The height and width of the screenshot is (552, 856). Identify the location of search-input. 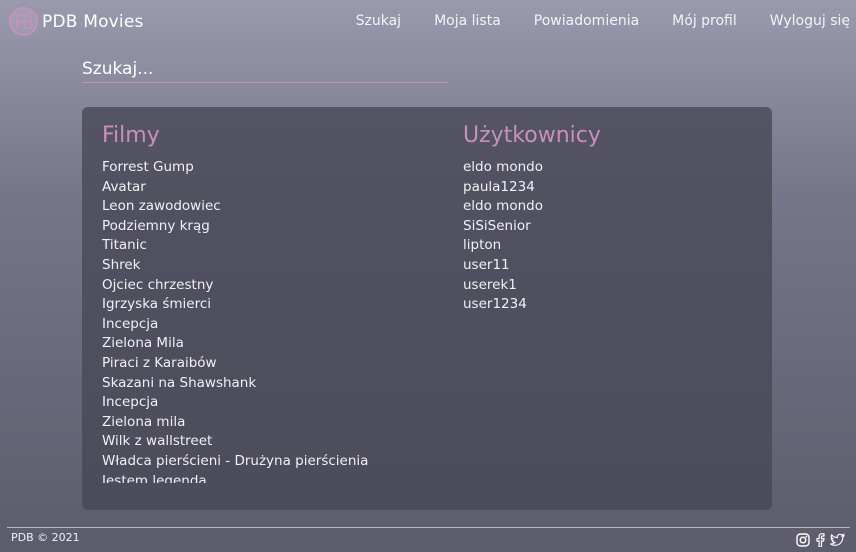
(265, 69).